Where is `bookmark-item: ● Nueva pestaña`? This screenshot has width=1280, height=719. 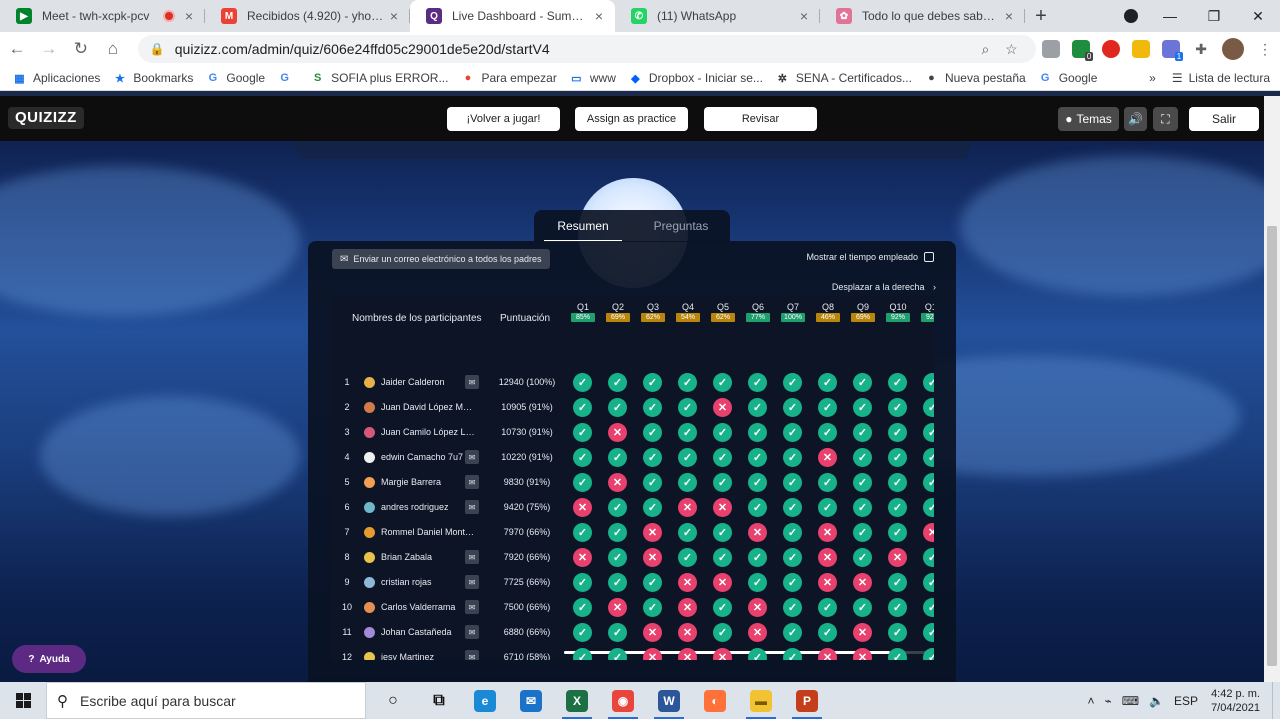 bookmark-item: ● Nueva pestaña is located at coordinates (975, 78).